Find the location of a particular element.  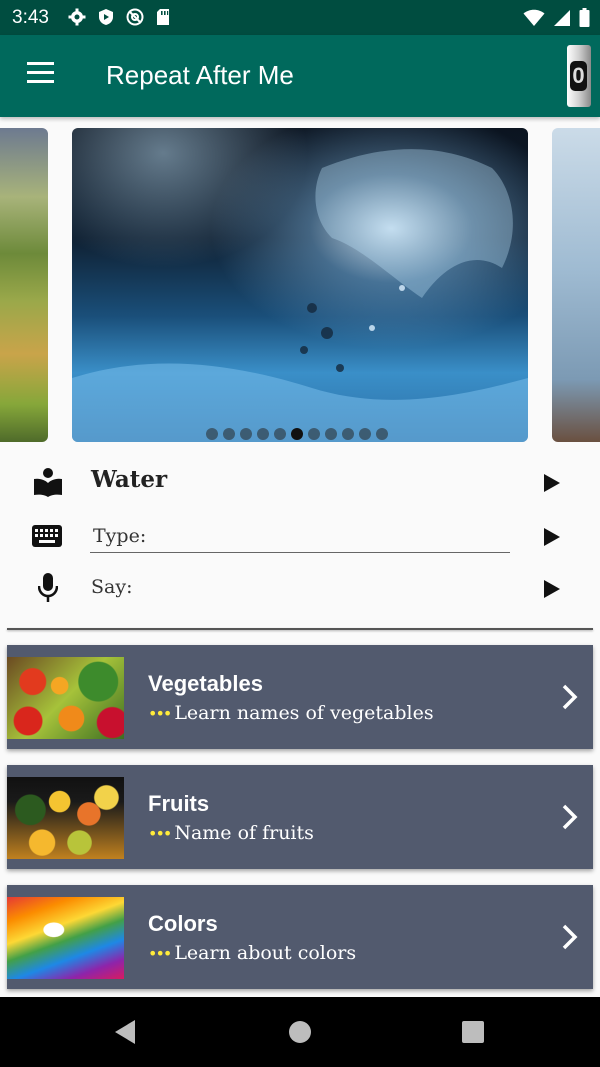

home-icon is located at coordinates (300, 1032).